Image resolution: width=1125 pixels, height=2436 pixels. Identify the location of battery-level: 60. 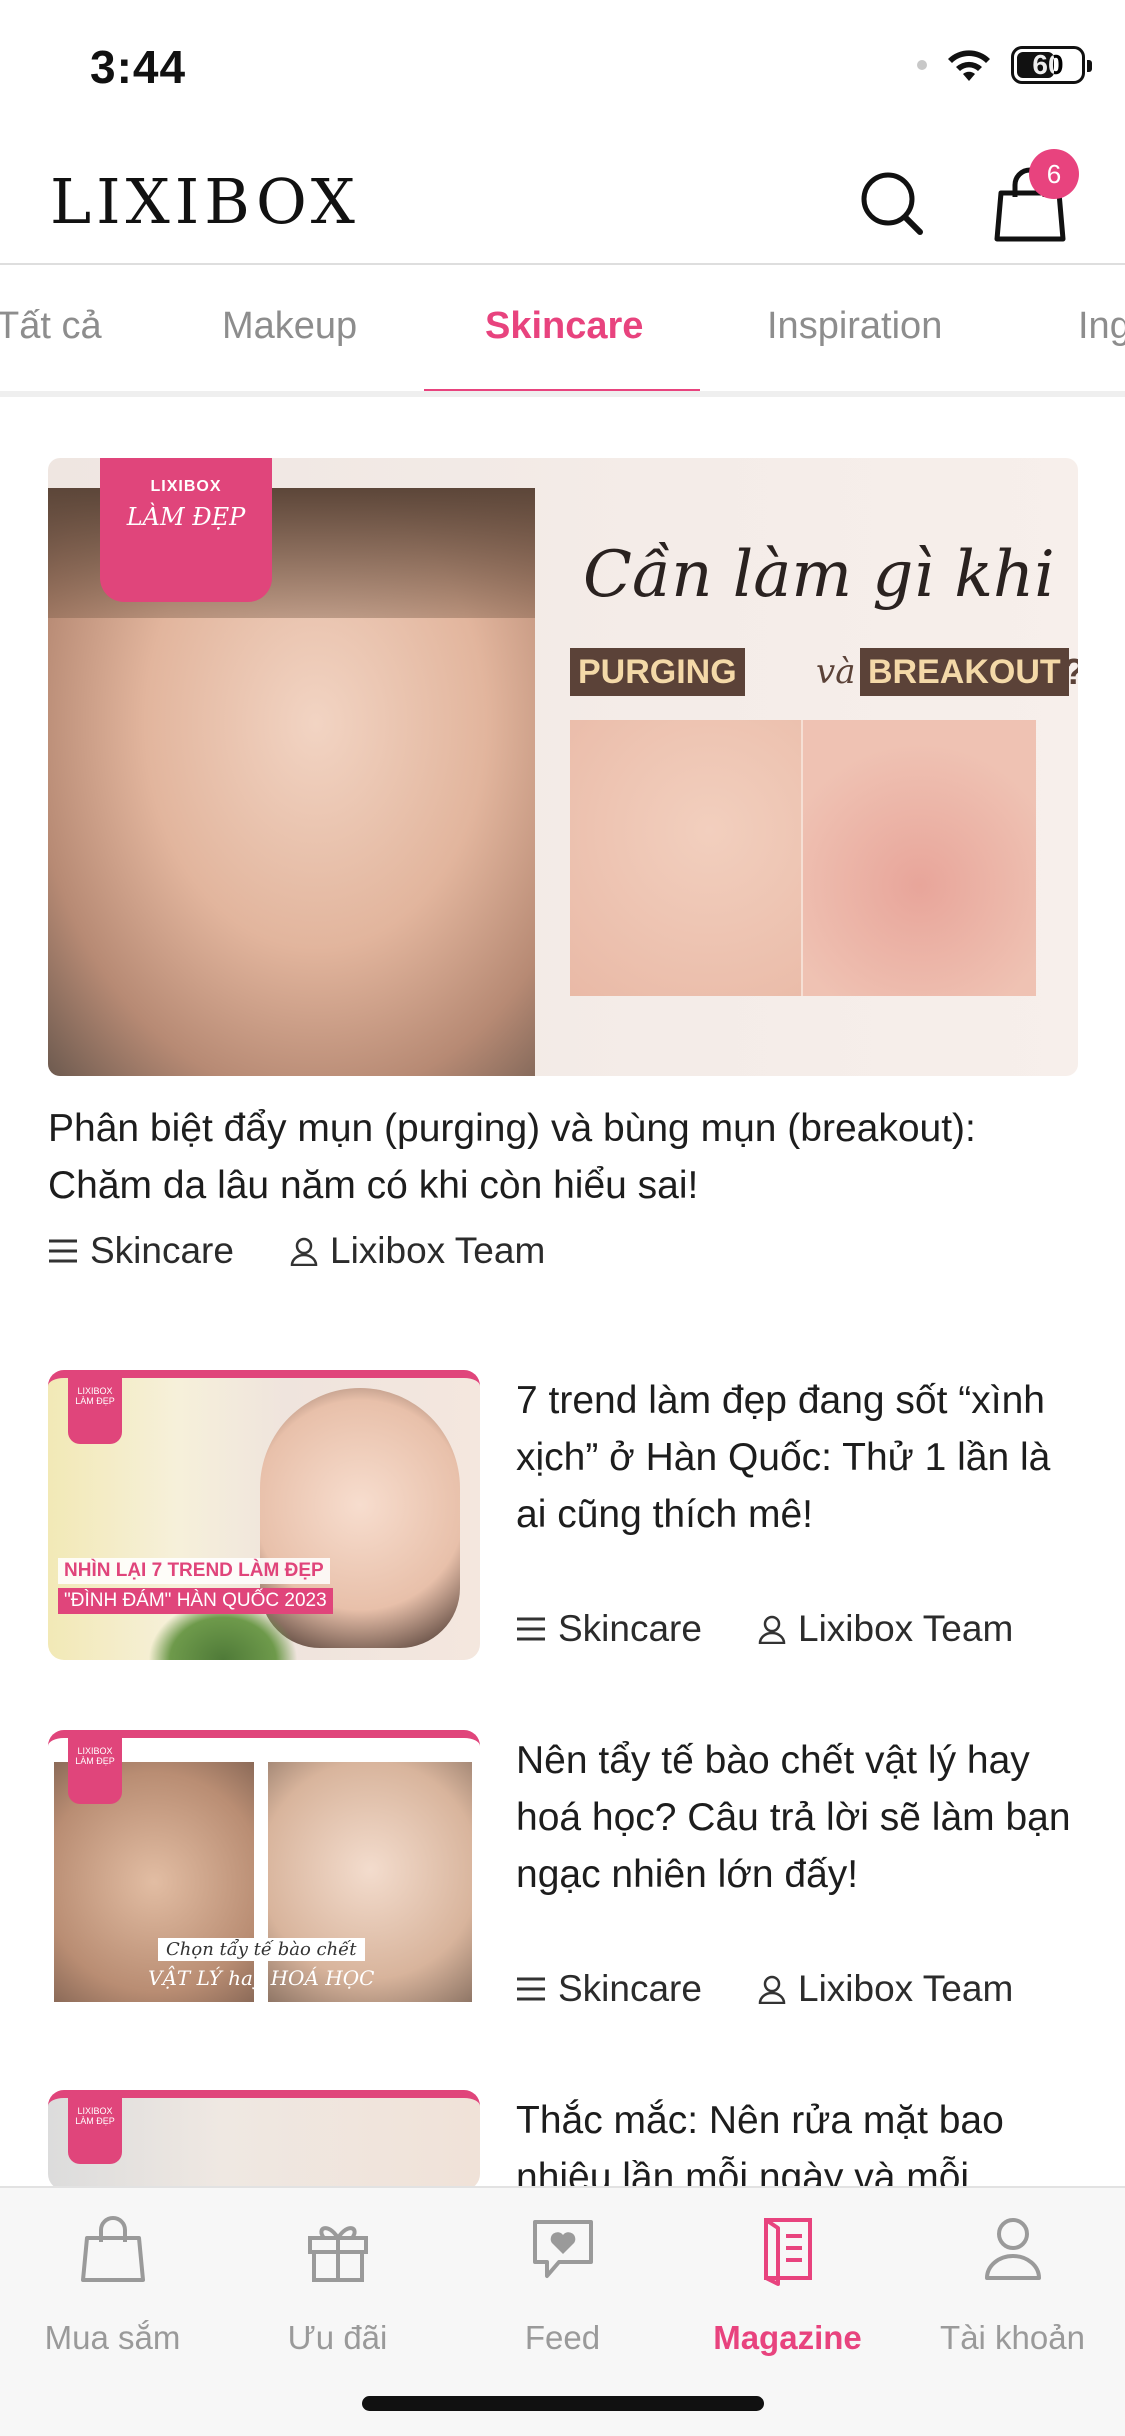
(1048, 64).